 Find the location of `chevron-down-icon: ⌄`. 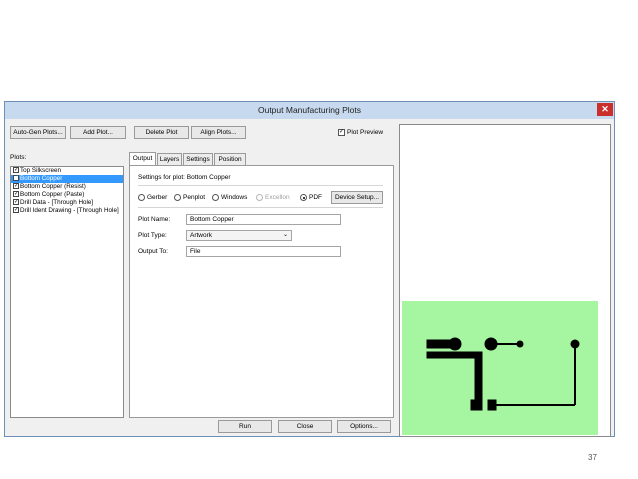

chevron-down-icon: ⌄ is located at coordinates (285, 235).